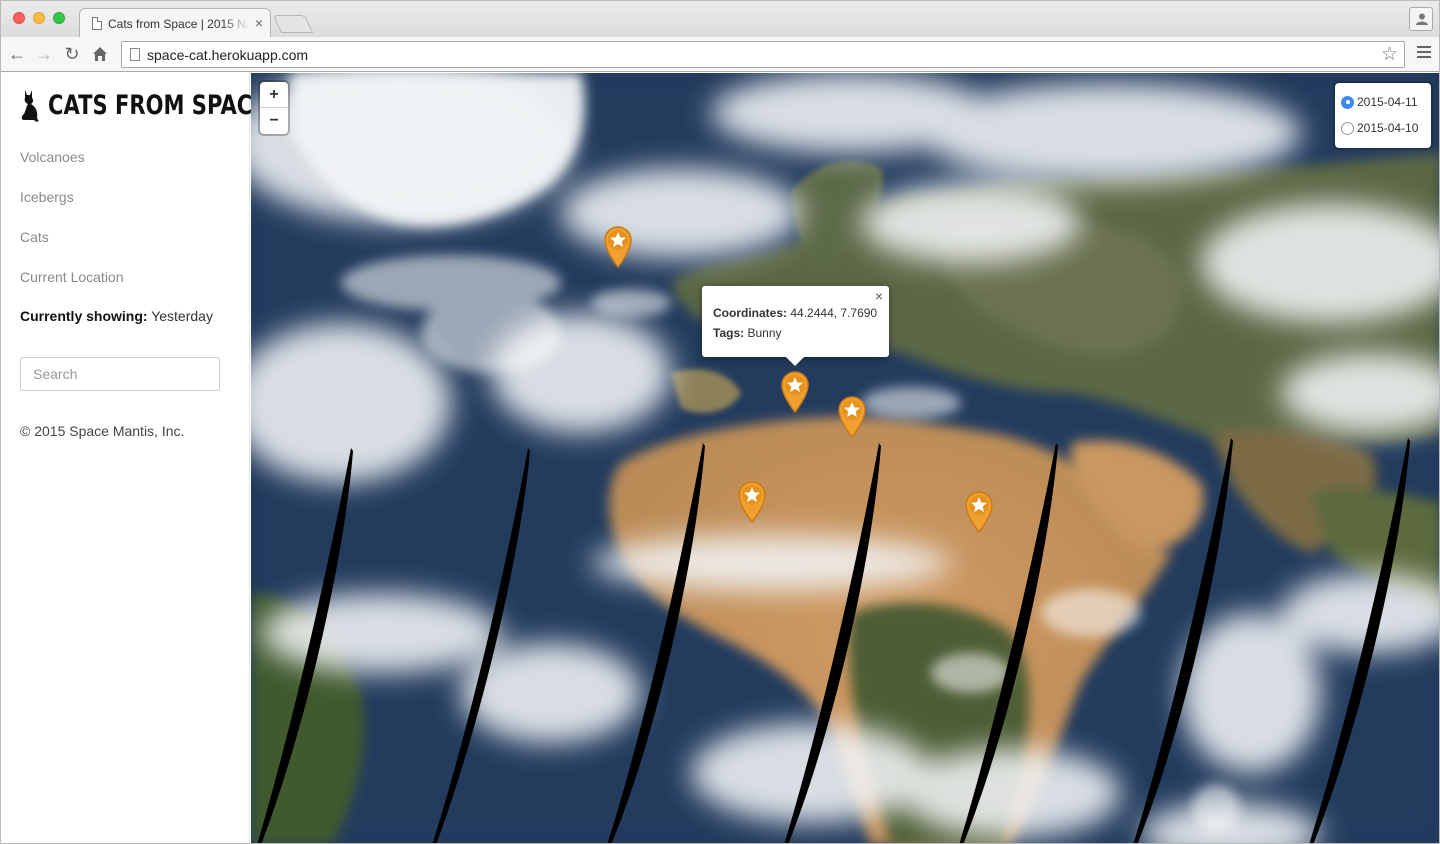 This screenshot has height=844, width=1440. I want to click on reload-icon: ↻, so click(72, 54).